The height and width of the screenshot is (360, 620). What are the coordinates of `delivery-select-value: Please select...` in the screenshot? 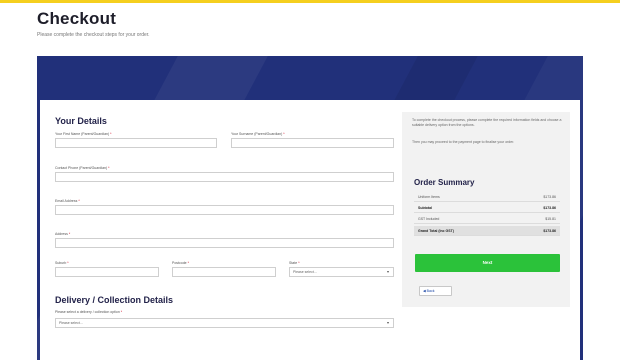 It's located at (71, 323).